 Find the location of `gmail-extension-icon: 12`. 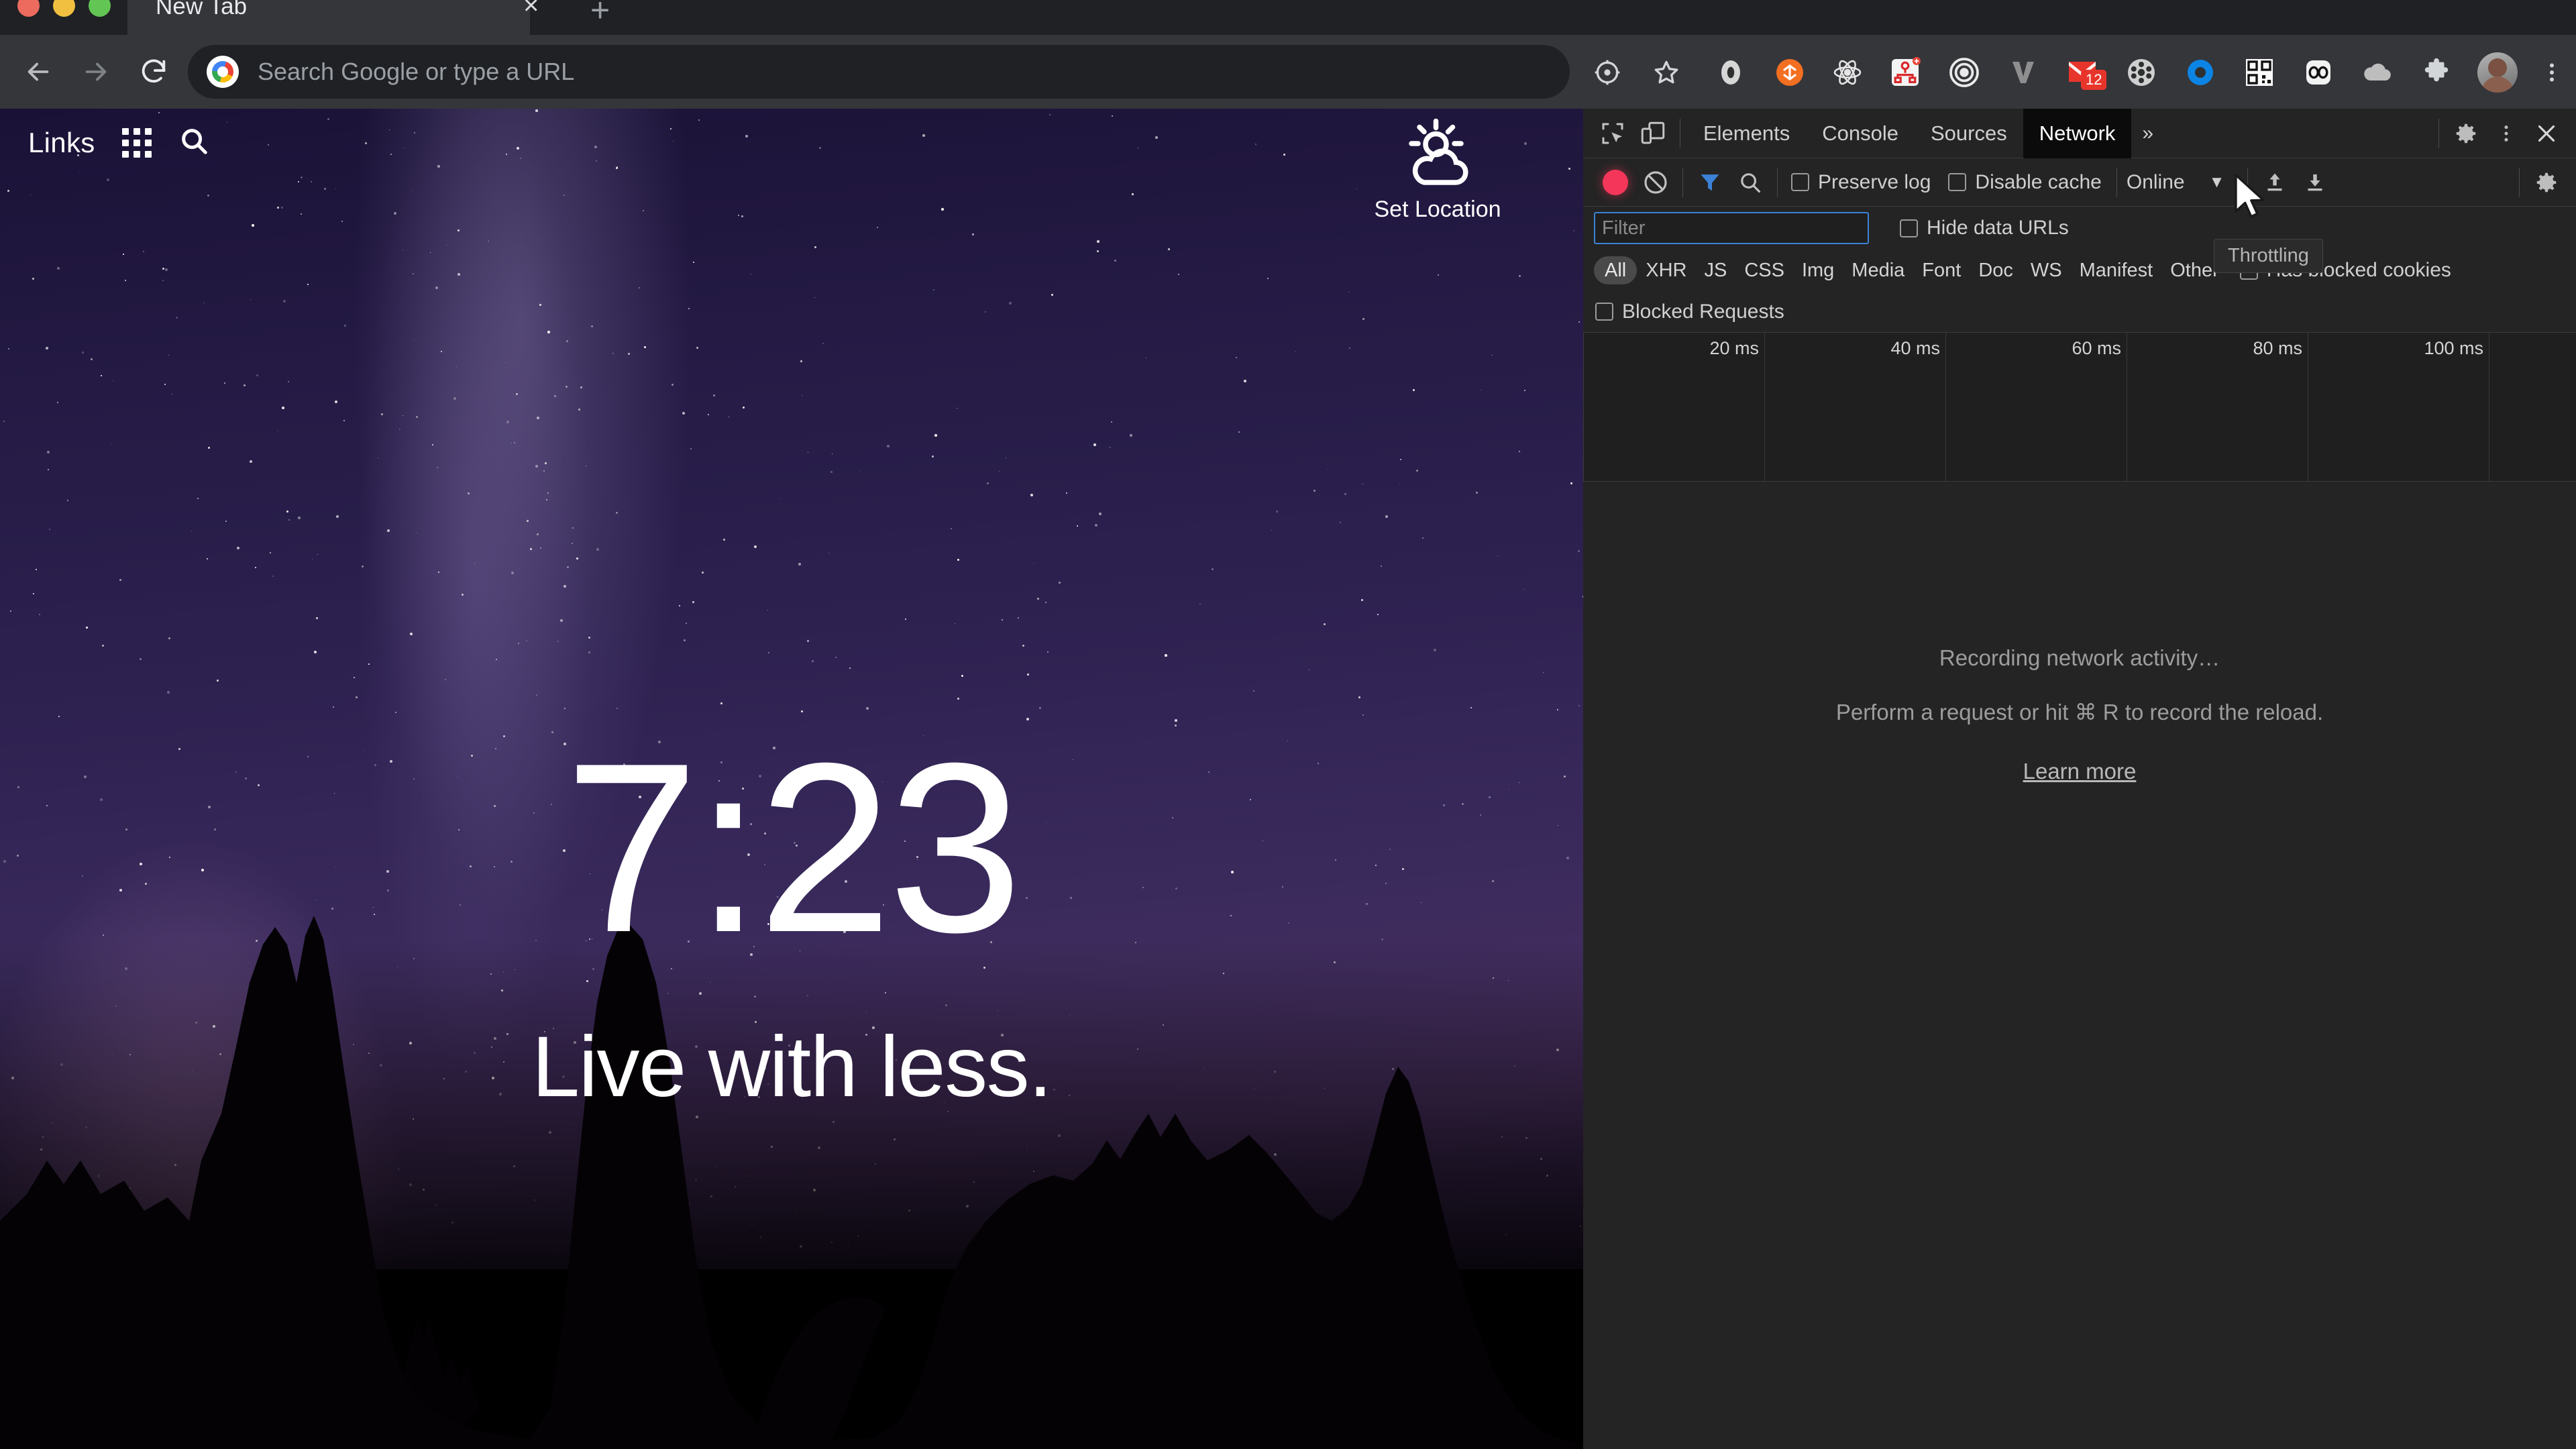

gmail-extension-icon: 12 is located at coordinates (2085, 72).